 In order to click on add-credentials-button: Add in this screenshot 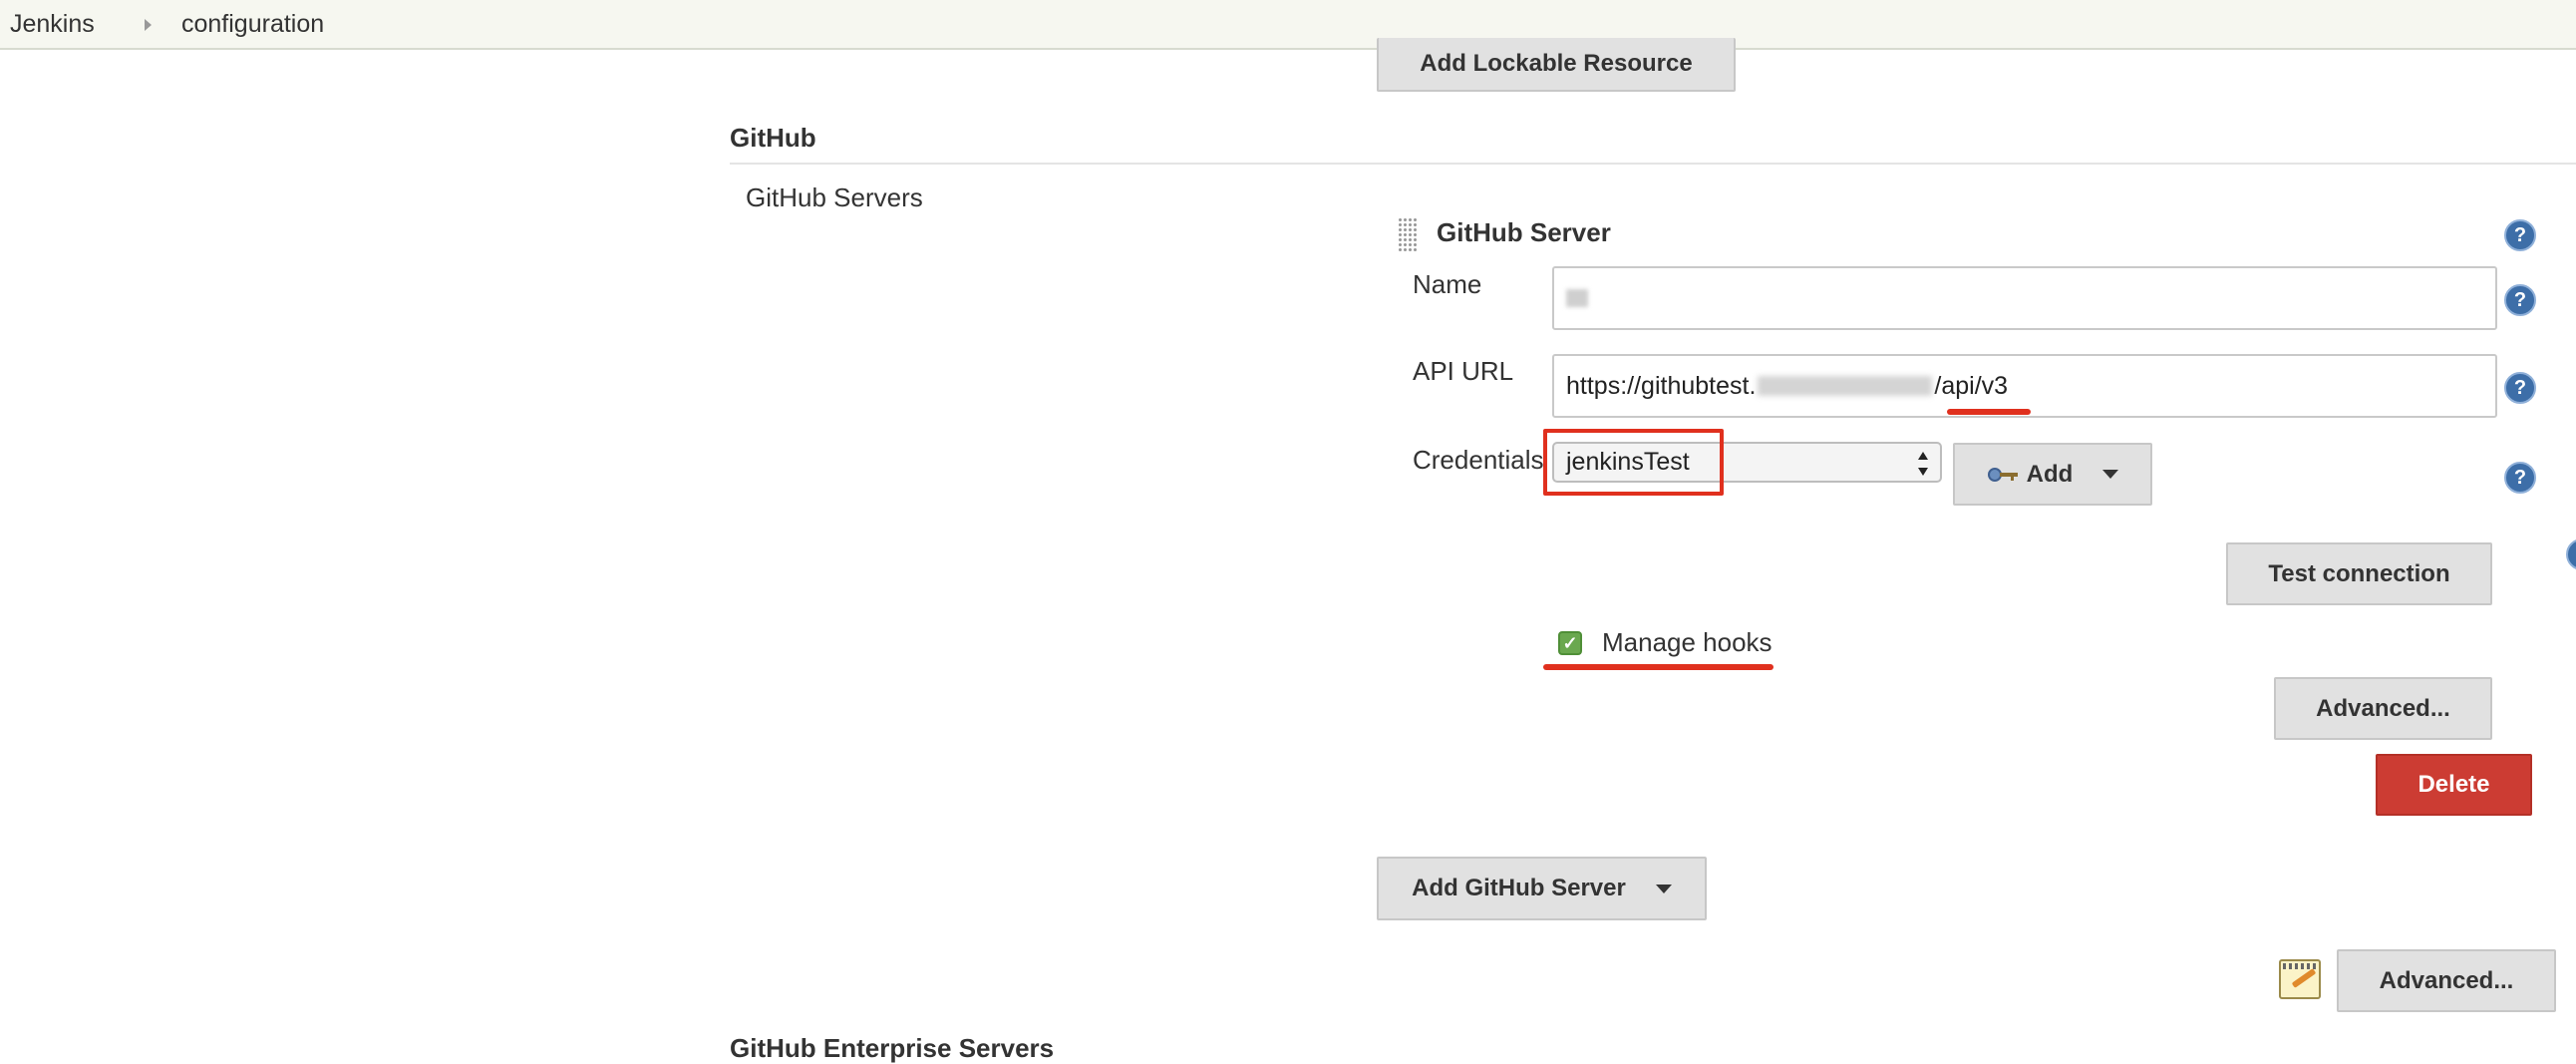, I will do `click(2052, 475)`.